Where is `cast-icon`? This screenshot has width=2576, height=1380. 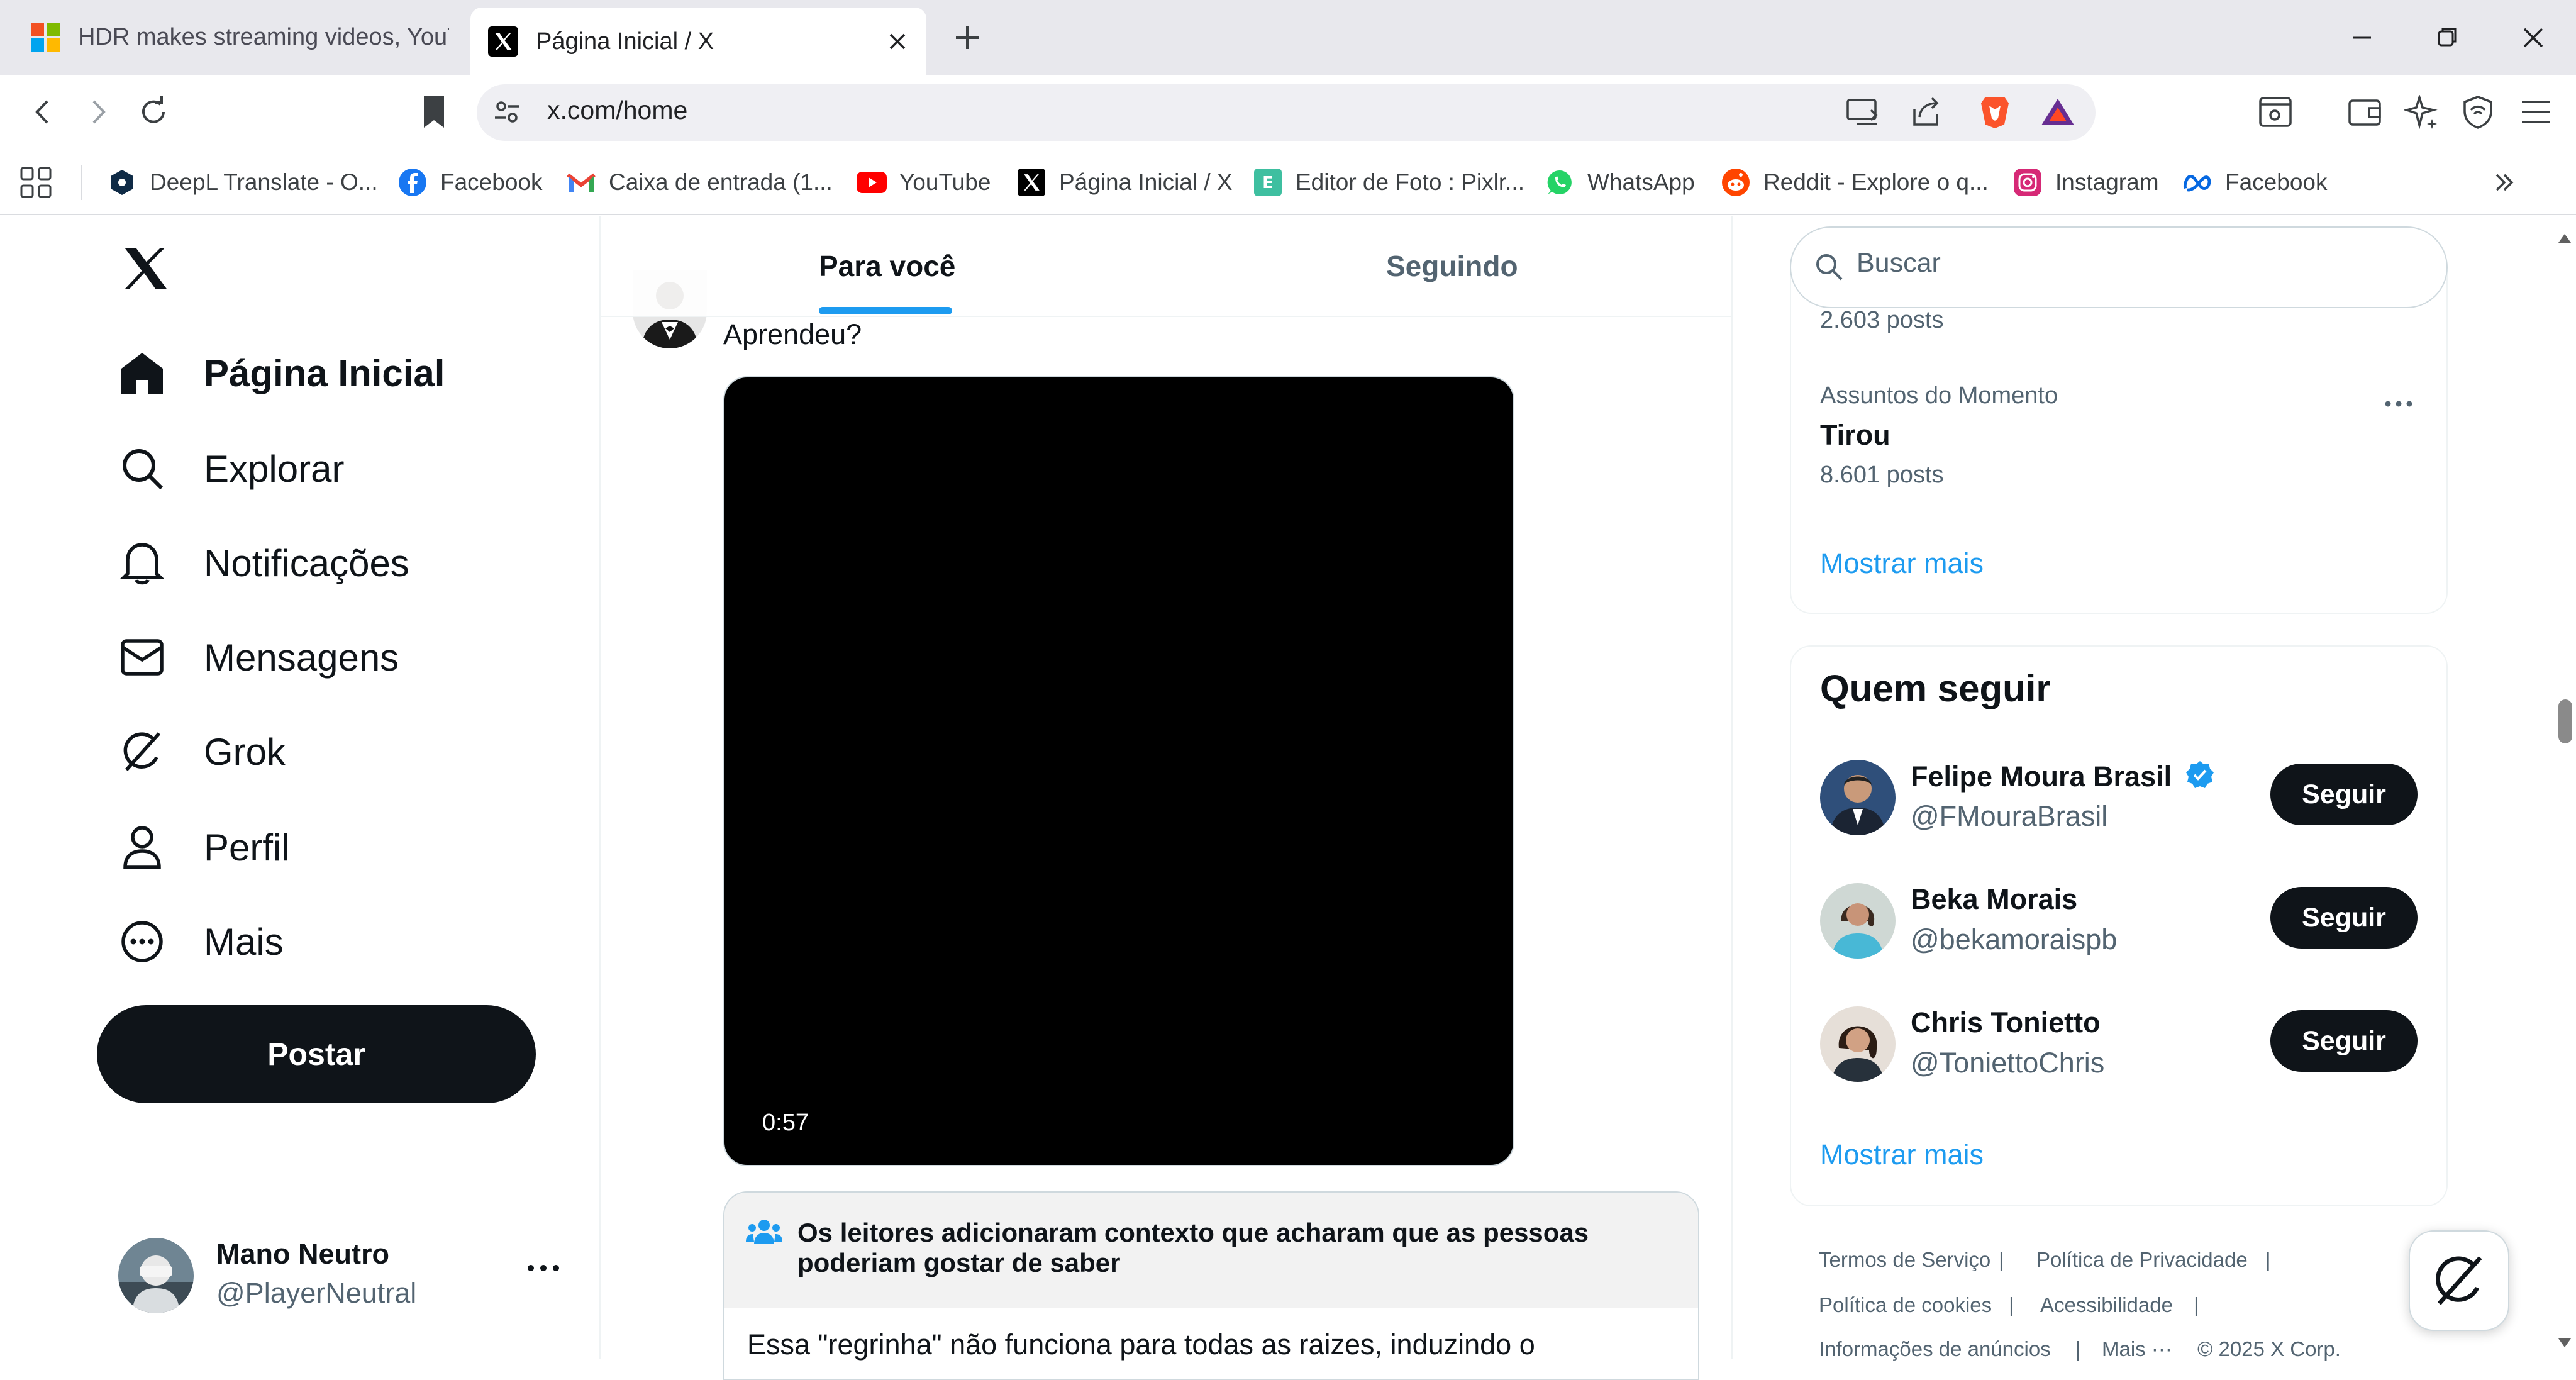
cast-icon is located at coordinates (1863, 112).